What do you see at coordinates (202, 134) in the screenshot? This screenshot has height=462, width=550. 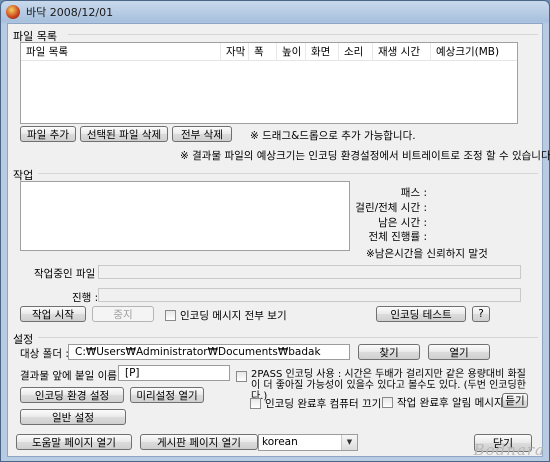 I see `delete-all-button: 전부 삭제` at bounding box center [202, 134].